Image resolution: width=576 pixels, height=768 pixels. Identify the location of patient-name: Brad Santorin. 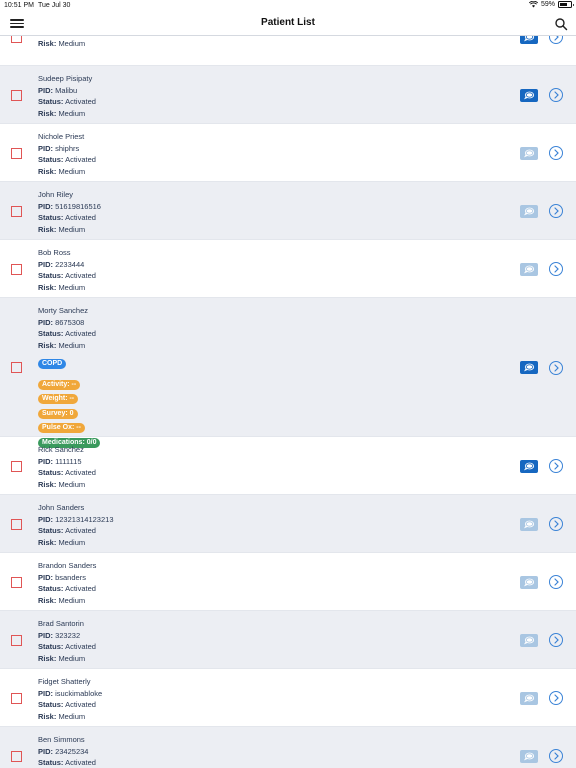
(61, 623).